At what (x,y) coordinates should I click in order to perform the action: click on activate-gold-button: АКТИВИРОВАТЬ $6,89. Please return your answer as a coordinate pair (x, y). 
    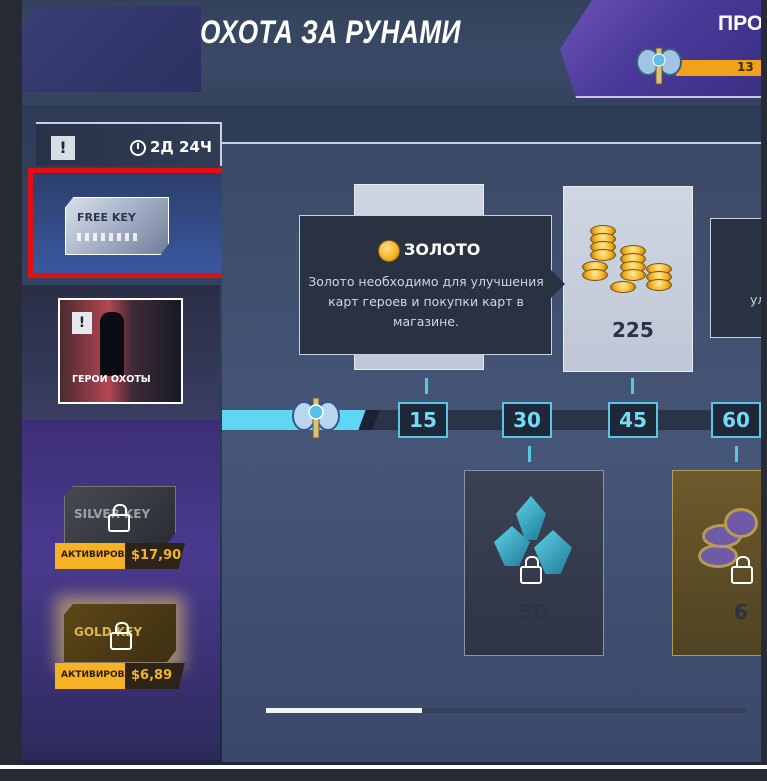
    Looking at the image, I should click on (120, 676).